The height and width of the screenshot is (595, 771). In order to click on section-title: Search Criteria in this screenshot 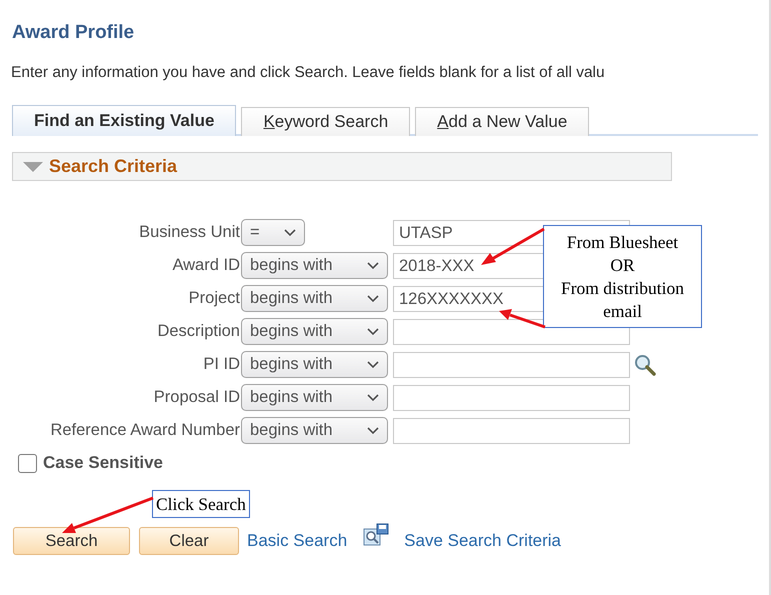, I will do `click(113, 166)`.